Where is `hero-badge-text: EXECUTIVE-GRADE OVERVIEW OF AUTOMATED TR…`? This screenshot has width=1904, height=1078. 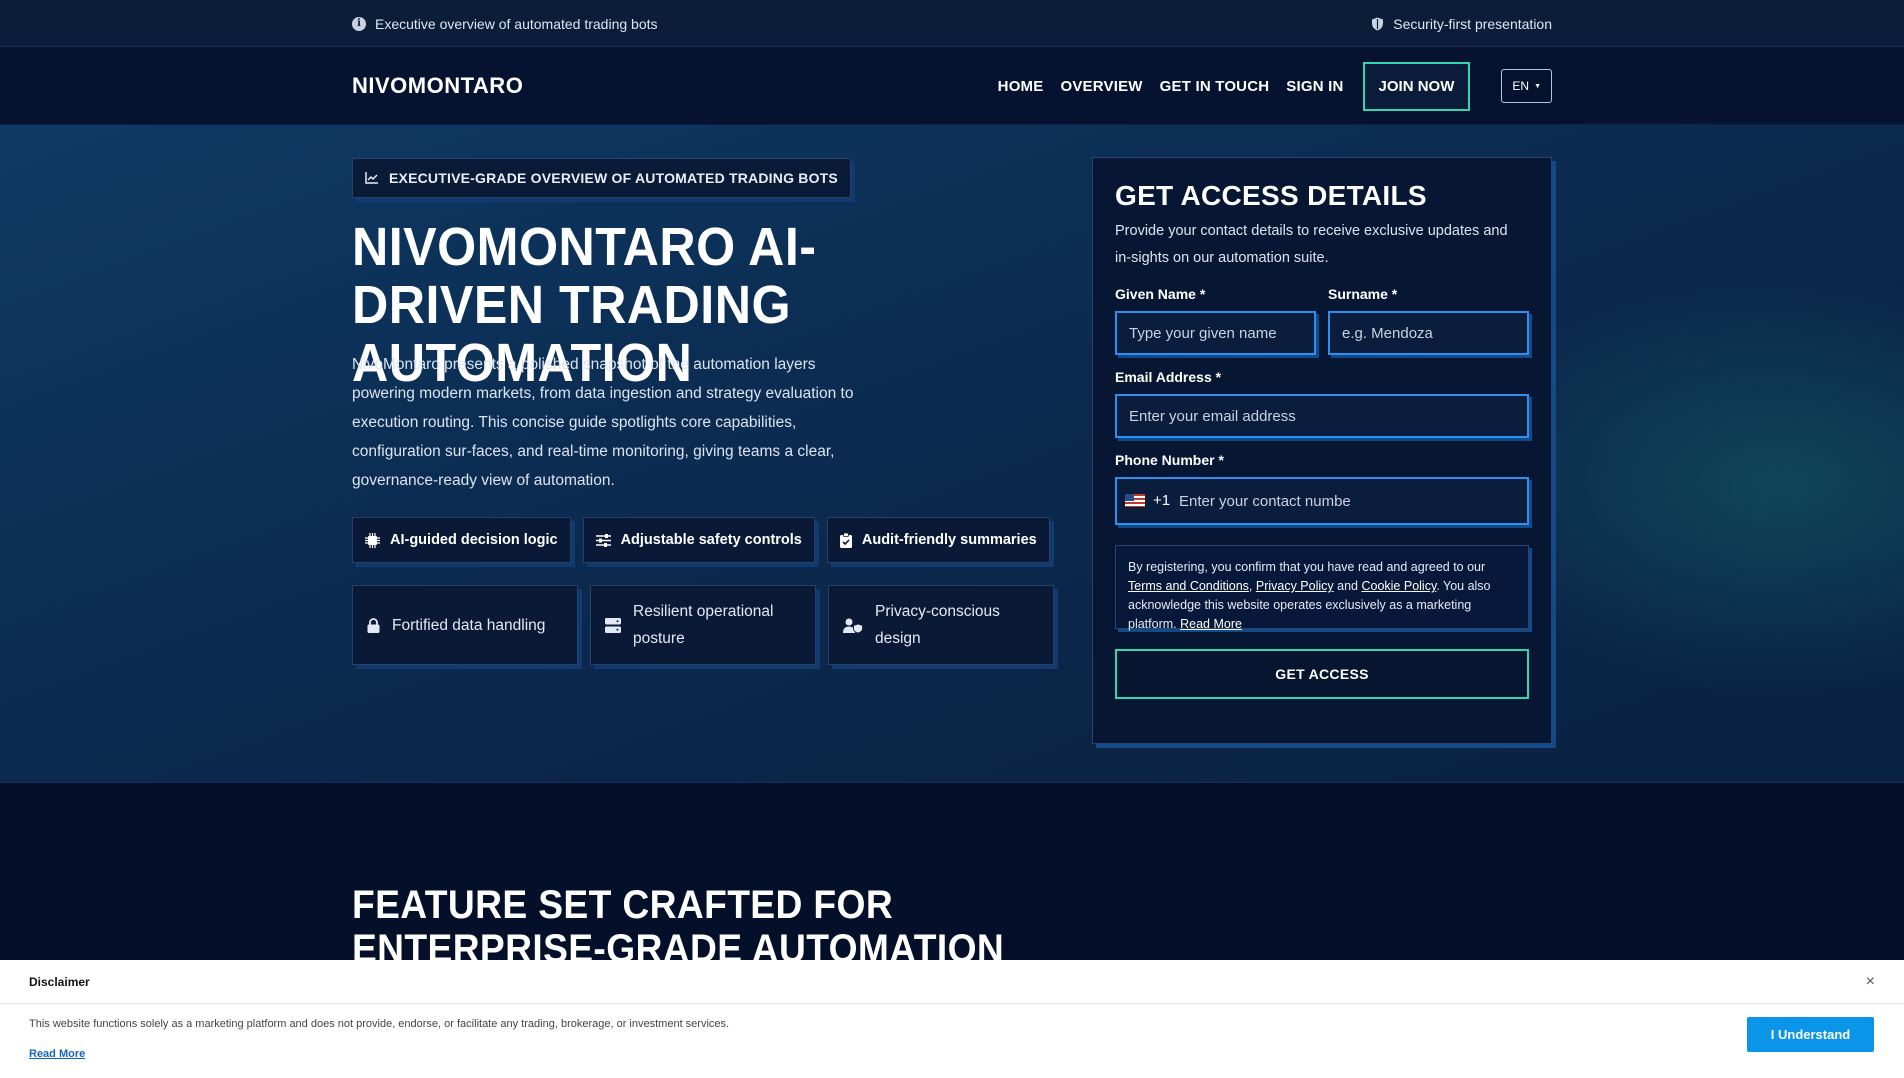
hero-badge-text: EXECUTIVE-GRADE OVERVIEW OF AUTOMATED TR… is located at coordinates (613, 178).